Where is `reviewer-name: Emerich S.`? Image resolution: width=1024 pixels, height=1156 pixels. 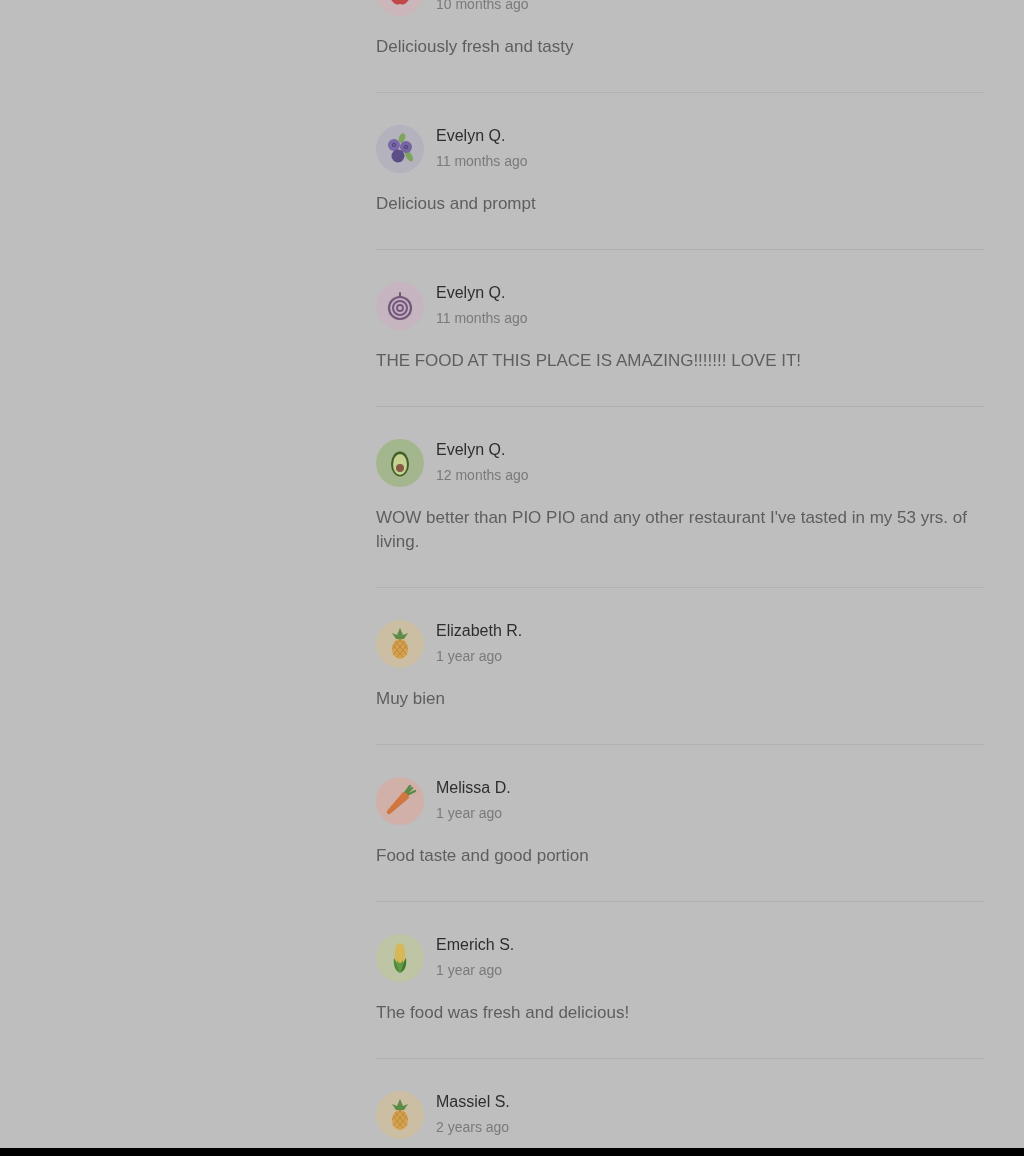
reviewer-name: Emerich S. is located at coordinates (475, 945).